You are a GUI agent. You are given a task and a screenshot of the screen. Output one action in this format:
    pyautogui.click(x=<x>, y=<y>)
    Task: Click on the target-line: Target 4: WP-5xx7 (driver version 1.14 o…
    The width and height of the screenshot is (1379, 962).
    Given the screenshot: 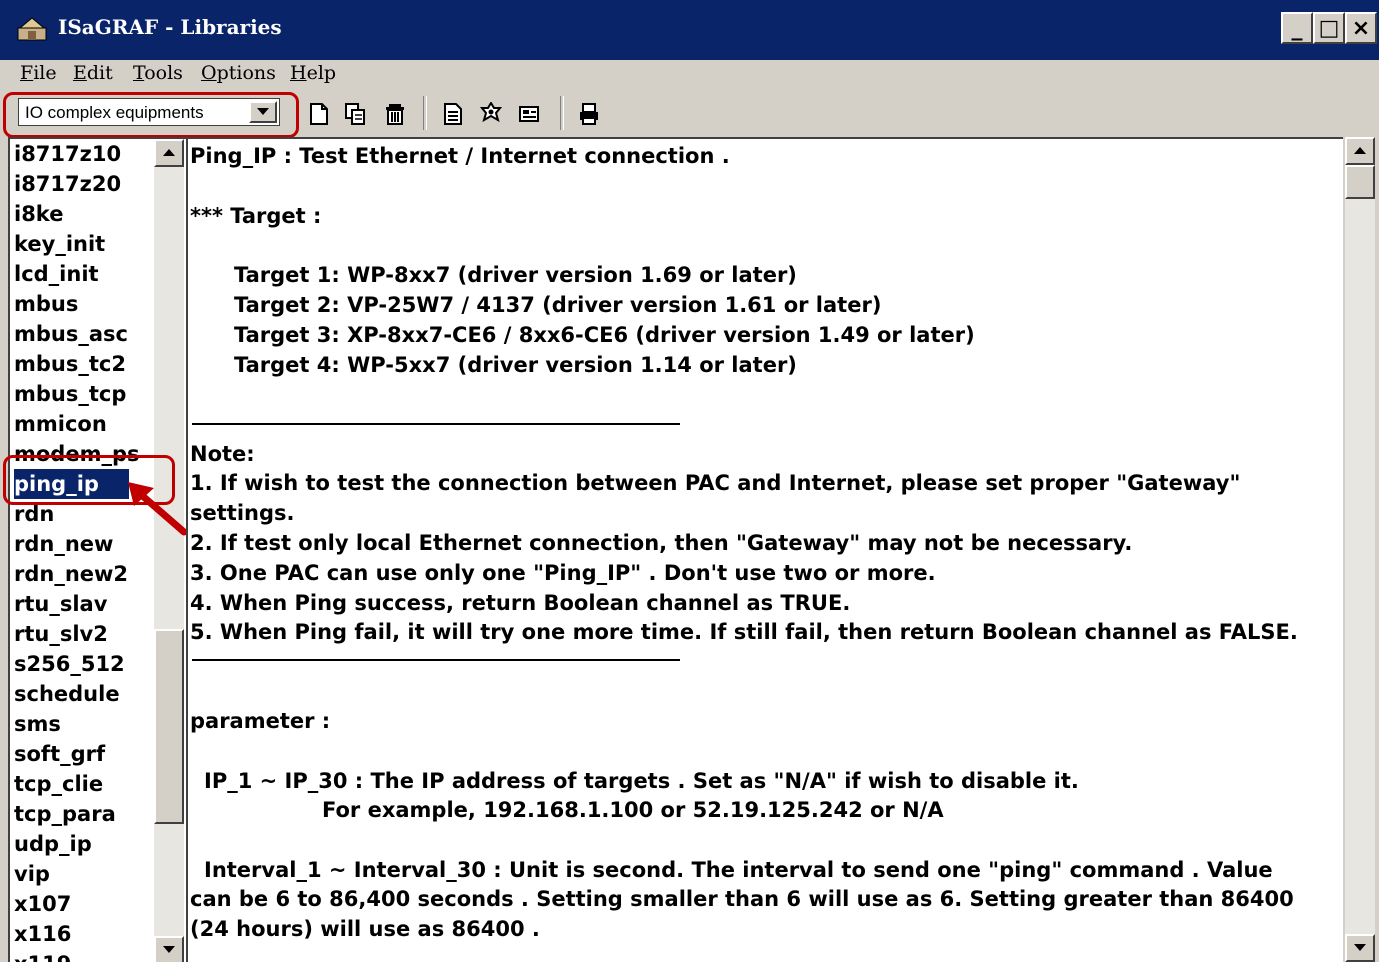 What is the action you would take?
    pyautogui.click(x=515, y=365)
    